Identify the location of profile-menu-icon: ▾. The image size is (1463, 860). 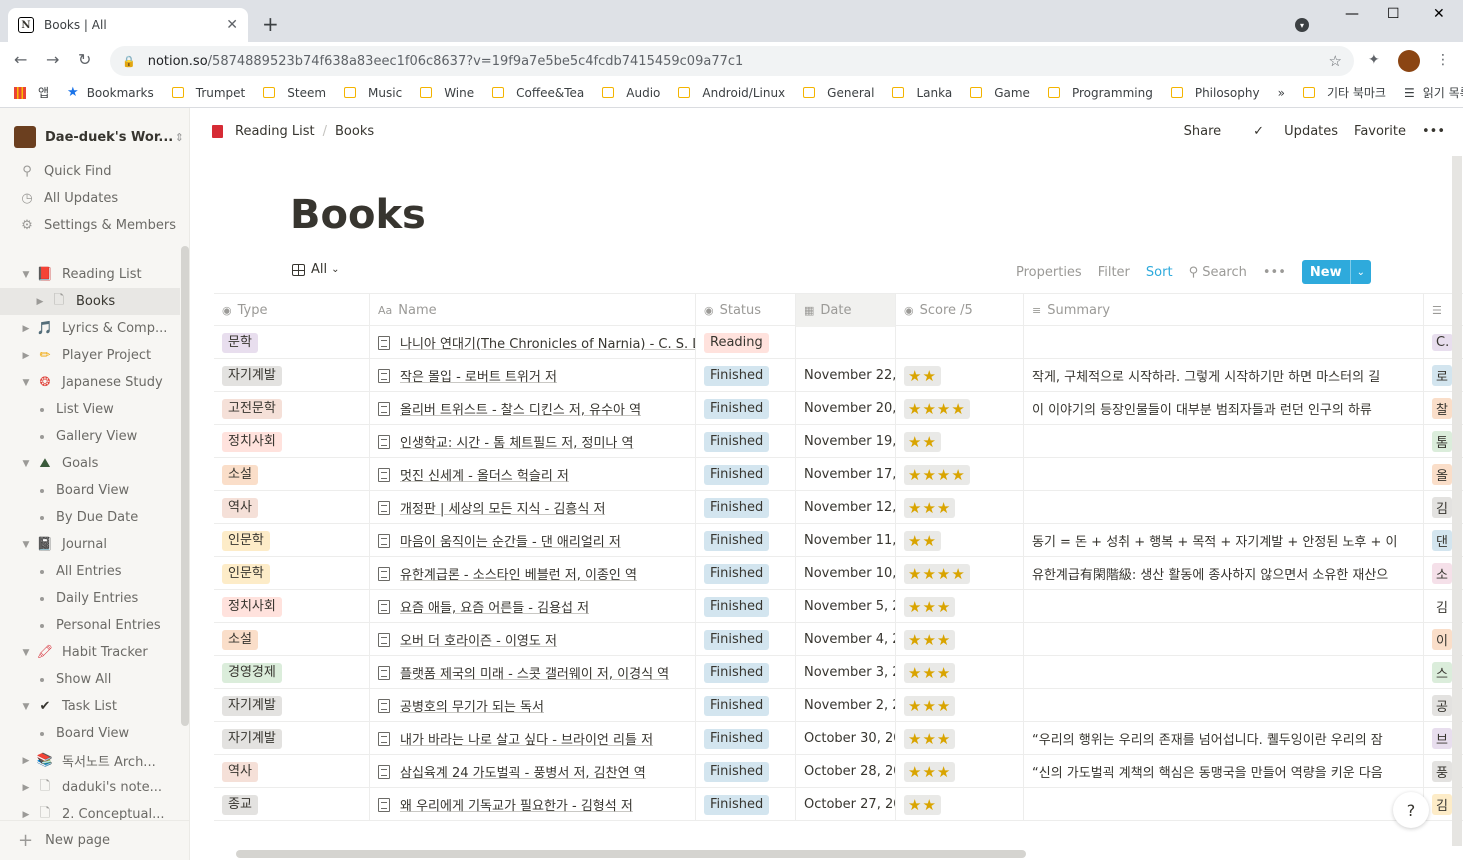
(1302, 25).